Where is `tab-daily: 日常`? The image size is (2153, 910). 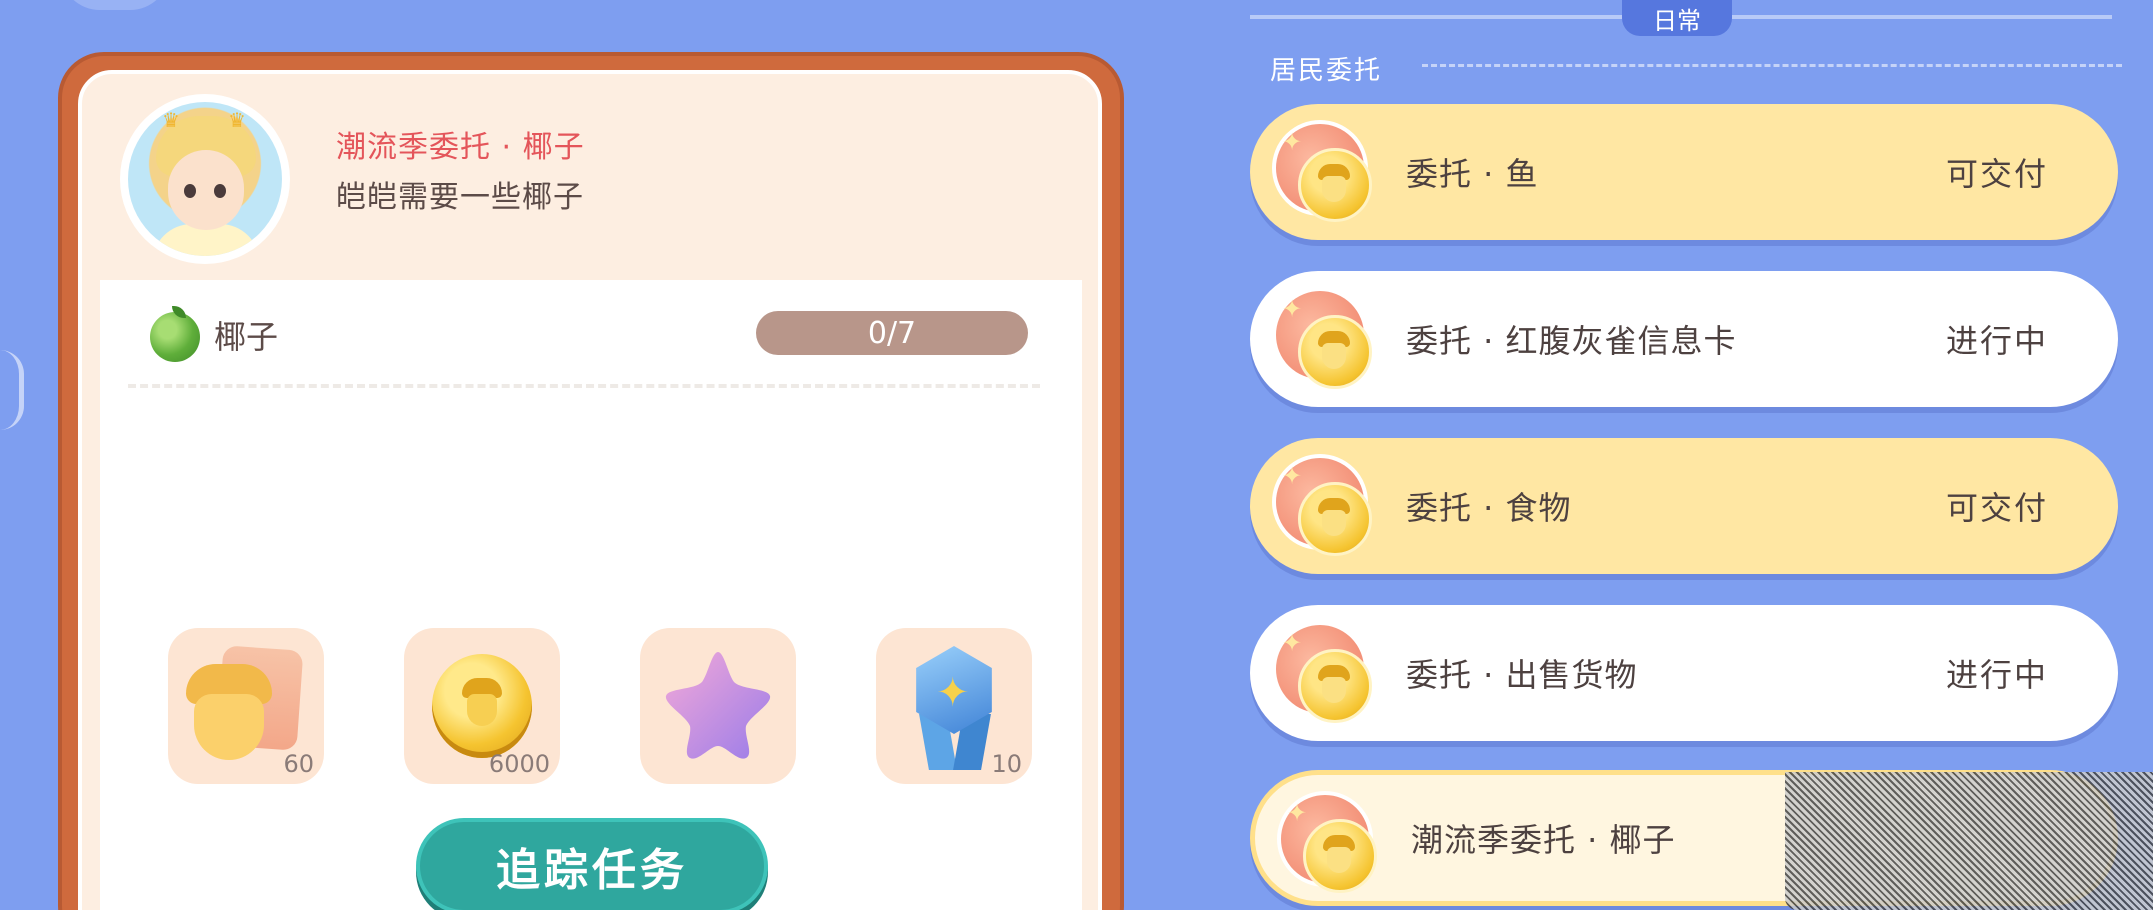 tab-daily: 日常 is located at coordinates (1677, 18).